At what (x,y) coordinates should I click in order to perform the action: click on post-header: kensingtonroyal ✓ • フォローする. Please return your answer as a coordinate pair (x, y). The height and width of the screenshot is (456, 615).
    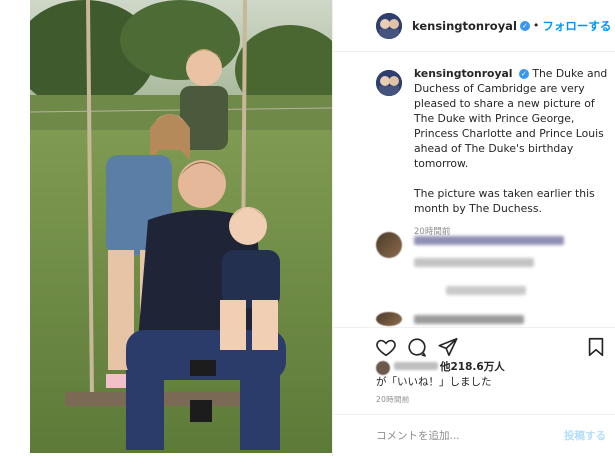
    Looking at the image, I should click on (474, 26).